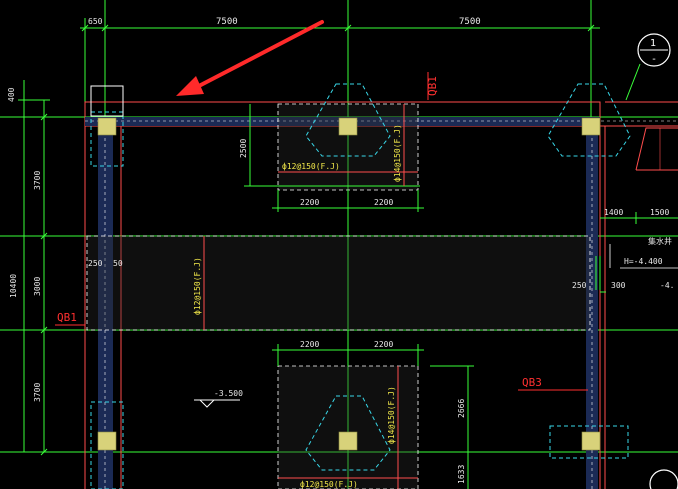 The height and width of the screenshot is (489, 678). I want to click on dim-seg-2: 3000, so click(37, 286).